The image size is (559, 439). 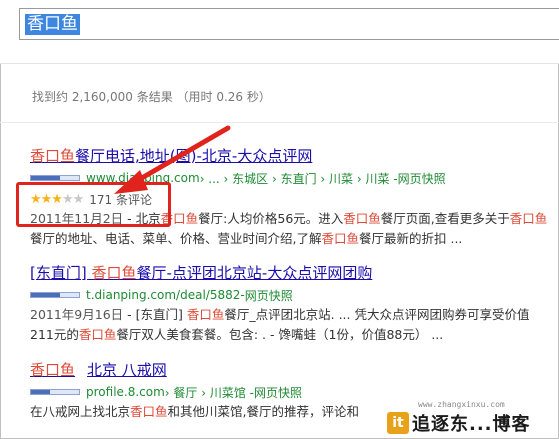 I want to click on result-stats: 找到约 2,160,000 条结果 （用时 0.26 秒）, so click(x=151, y=97).